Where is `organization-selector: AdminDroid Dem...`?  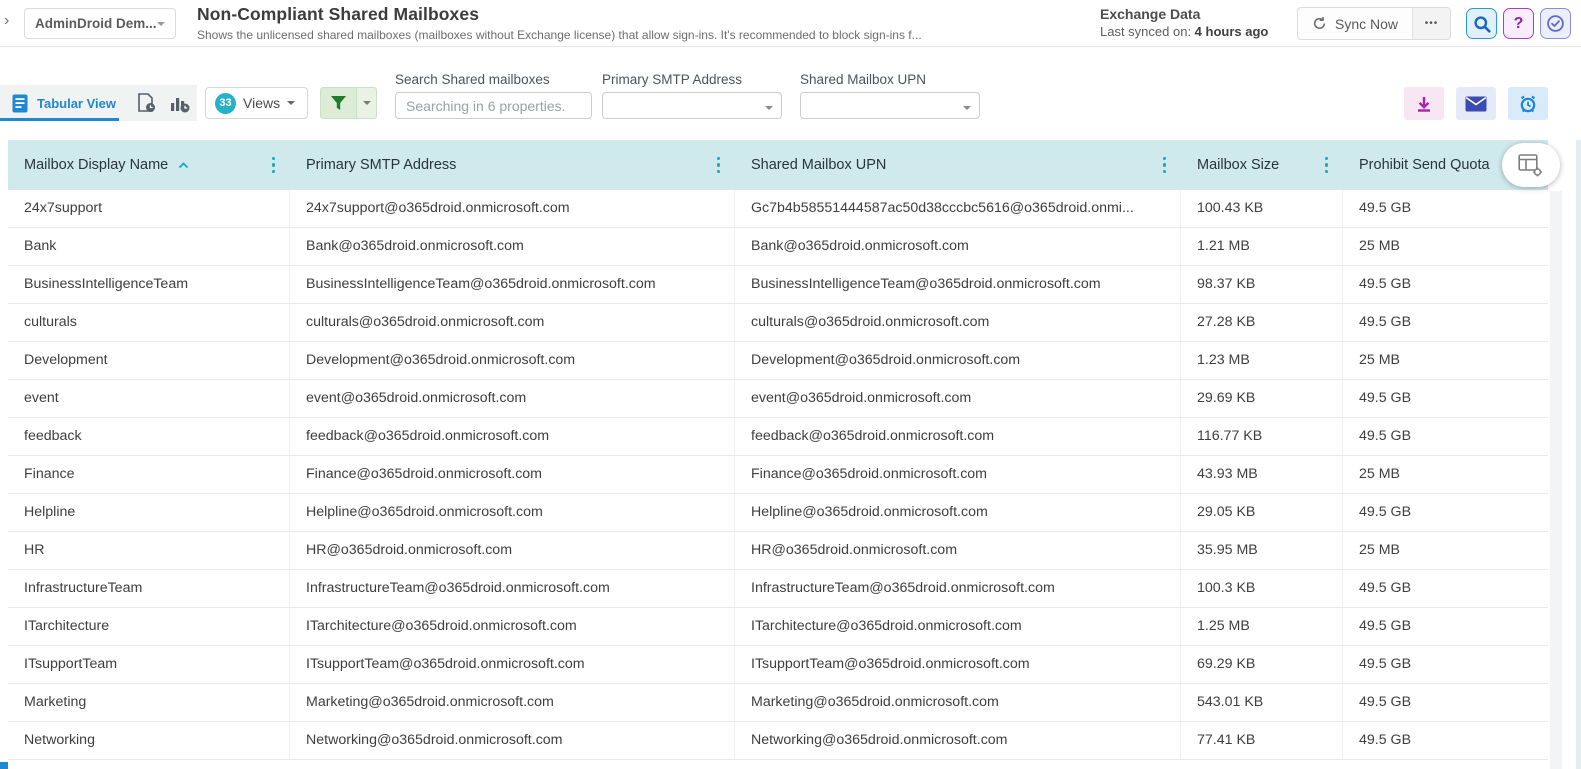 organization-selector: AdminDroid Dem... is located at coordinates (100, 23).